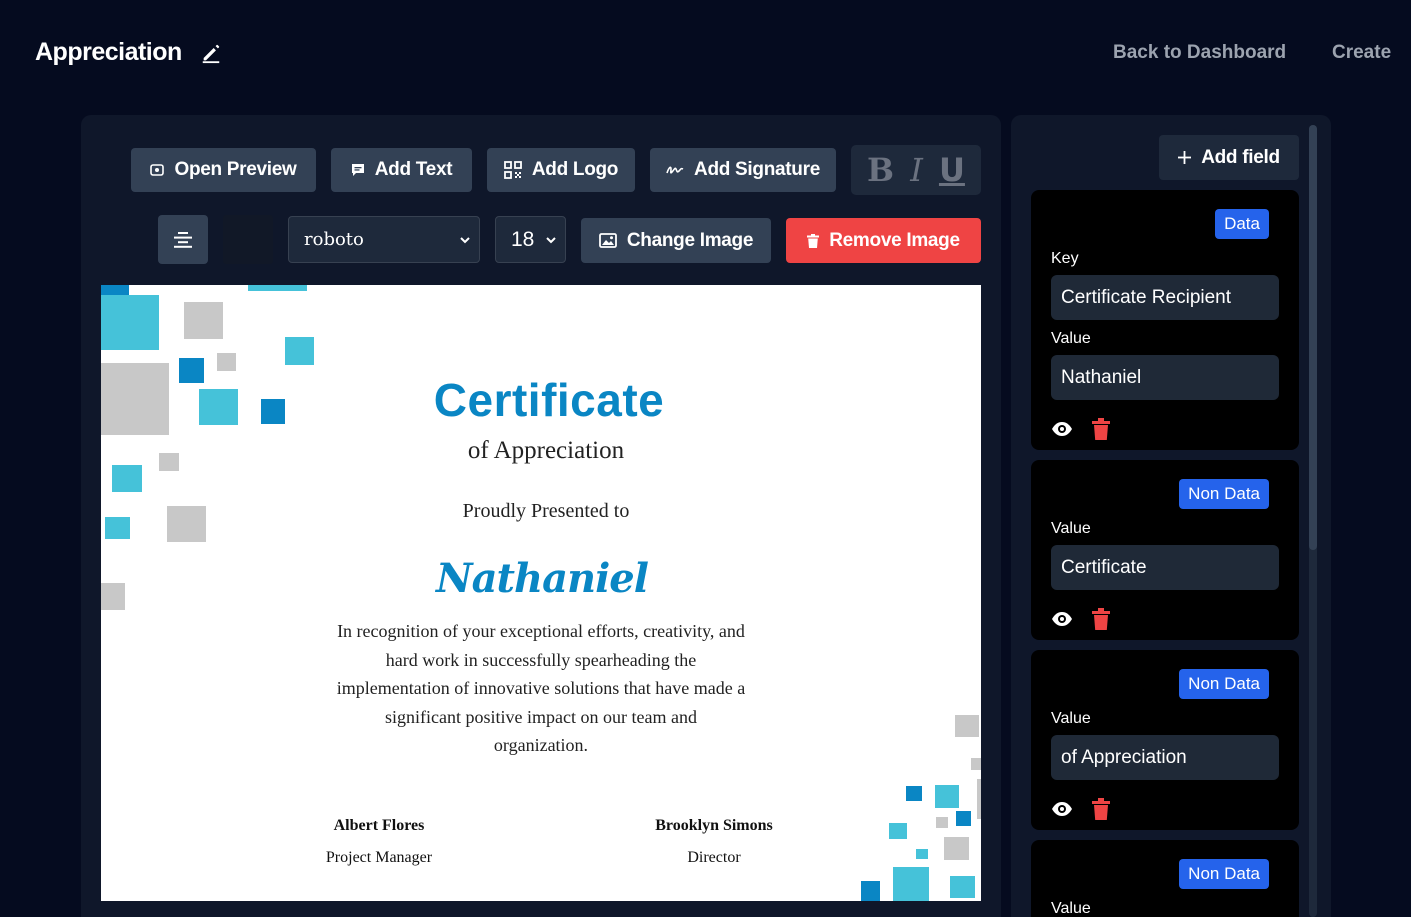  Describe the element at coordinates (575, 169) in the screenshot. I see `add-logo-label: Add Logo` at that location.